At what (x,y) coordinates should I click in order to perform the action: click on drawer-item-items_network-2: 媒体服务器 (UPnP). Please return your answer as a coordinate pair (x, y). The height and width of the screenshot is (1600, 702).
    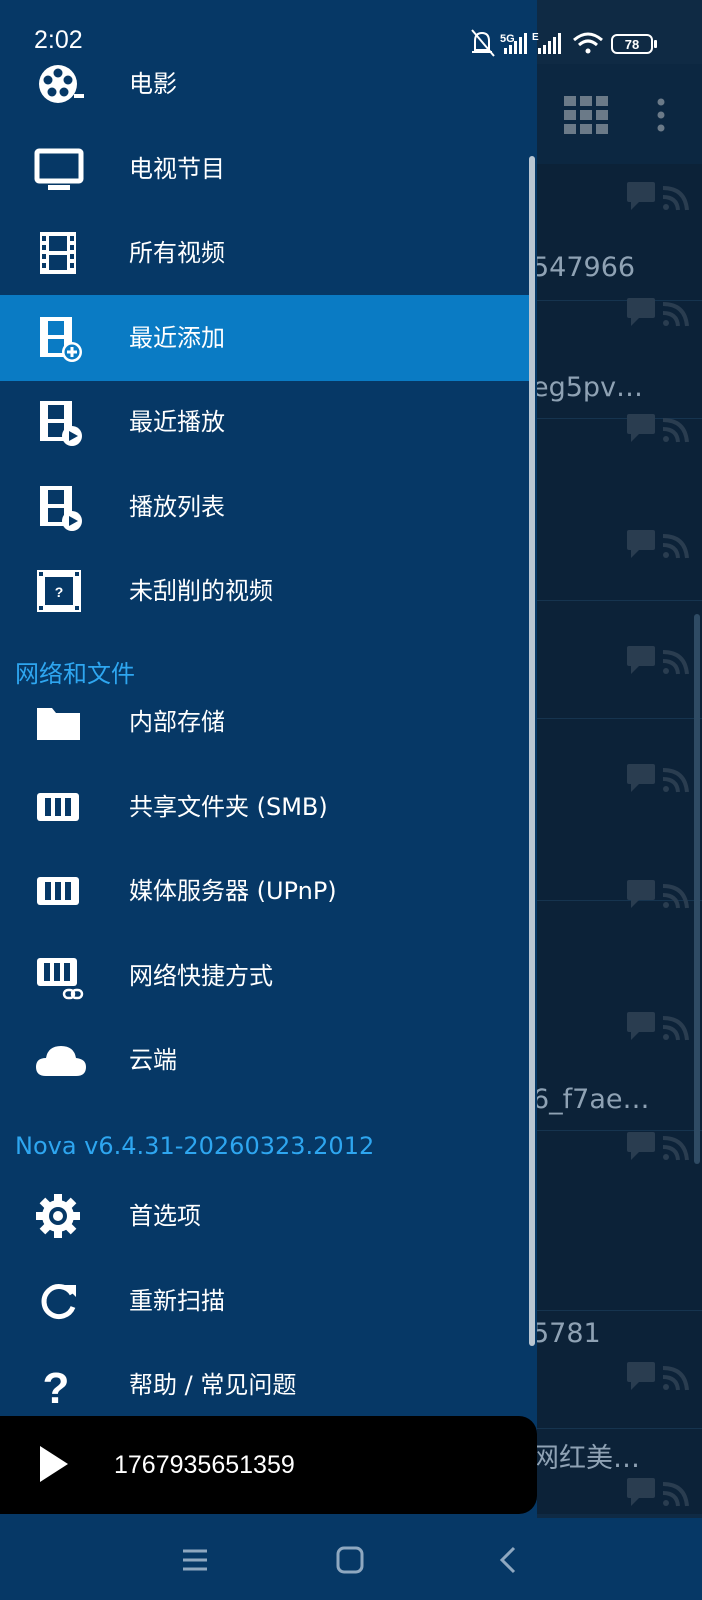
    Looking at the image, I should click on (265, 891).